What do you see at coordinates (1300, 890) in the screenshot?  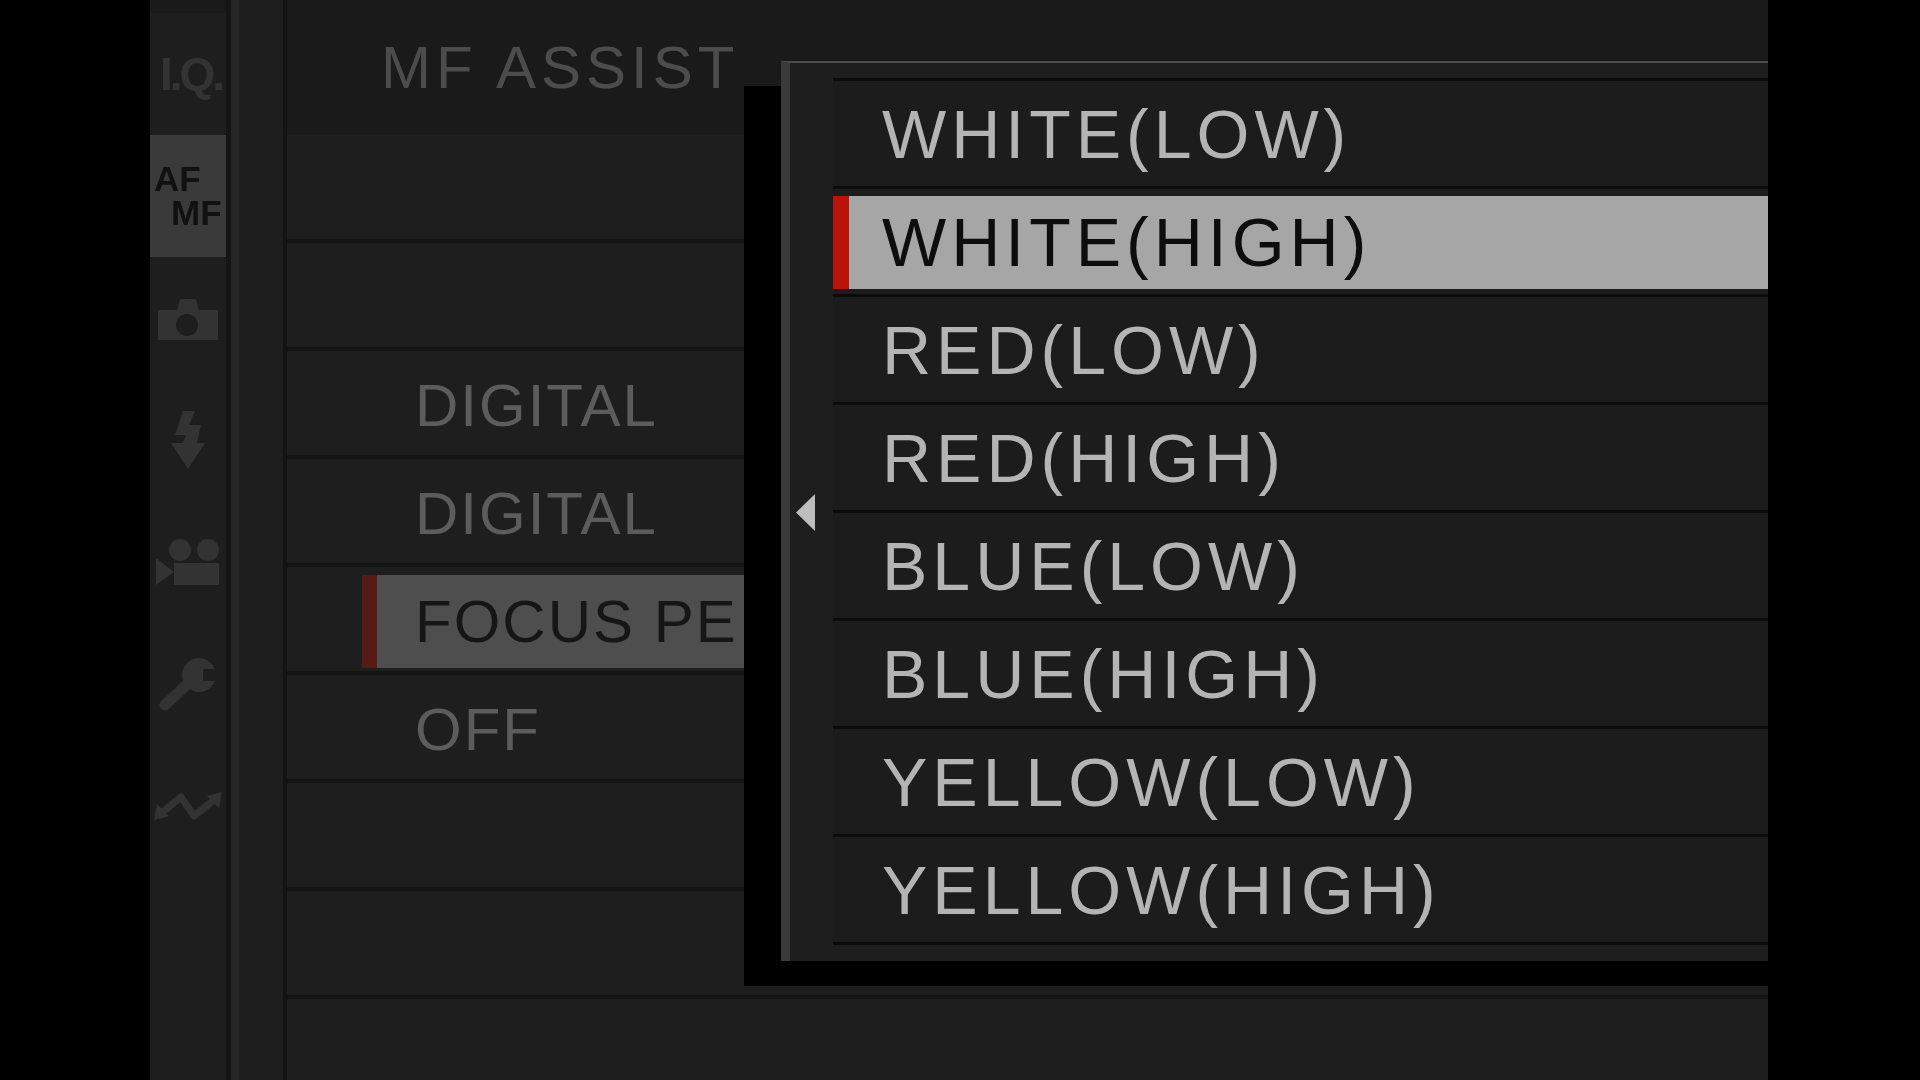 I see `menu-option: YELLOW(HIGH)` at bounding box center [1300, 890].